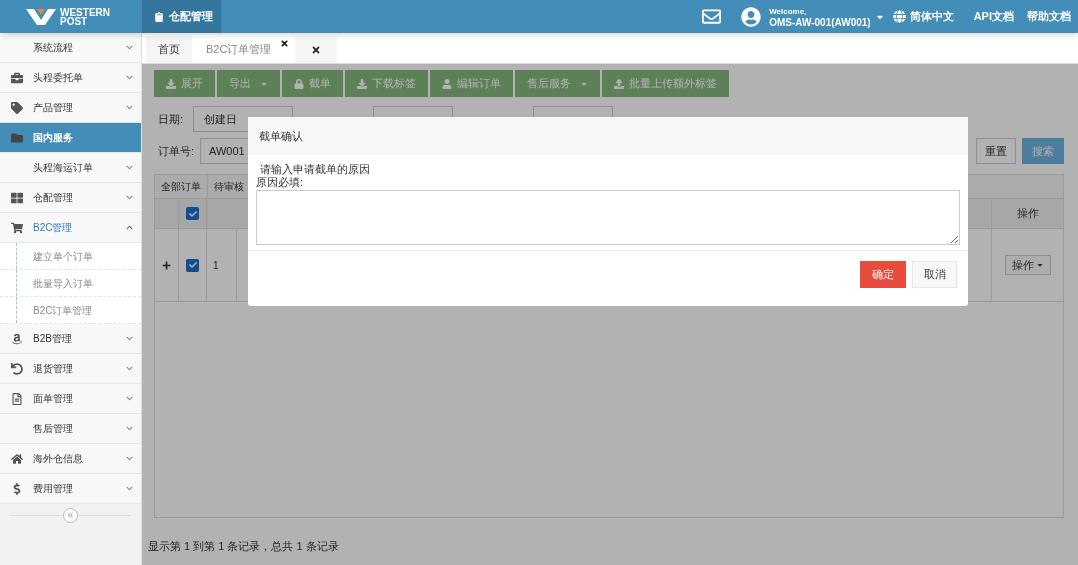  What do you see at coordinates (16, 227) in the screenshot?
I see `cart-icon` at bounding box center [16, 227].